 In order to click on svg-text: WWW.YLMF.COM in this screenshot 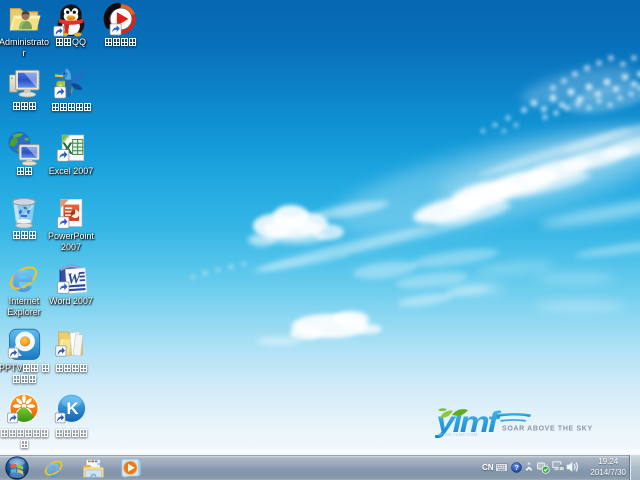, I will do `click(458, 434)`.